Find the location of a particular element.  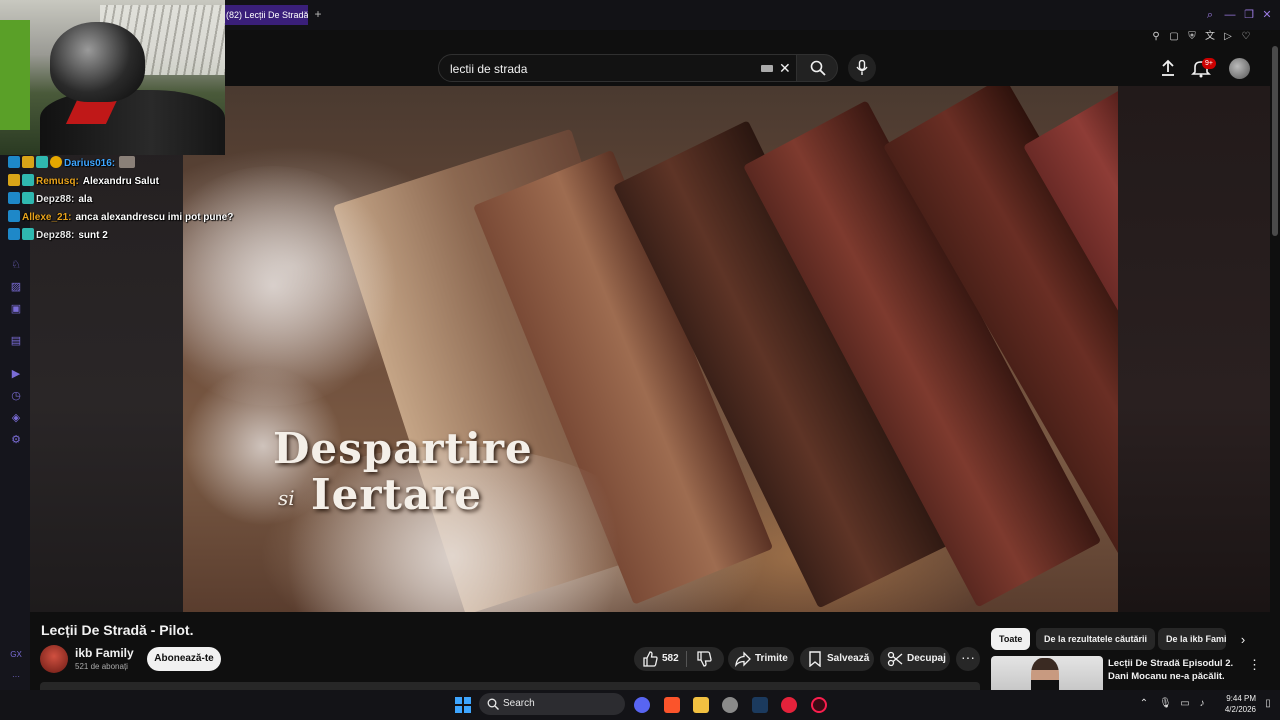

more-actions-button: ··· is located at coordinates (968, 659).